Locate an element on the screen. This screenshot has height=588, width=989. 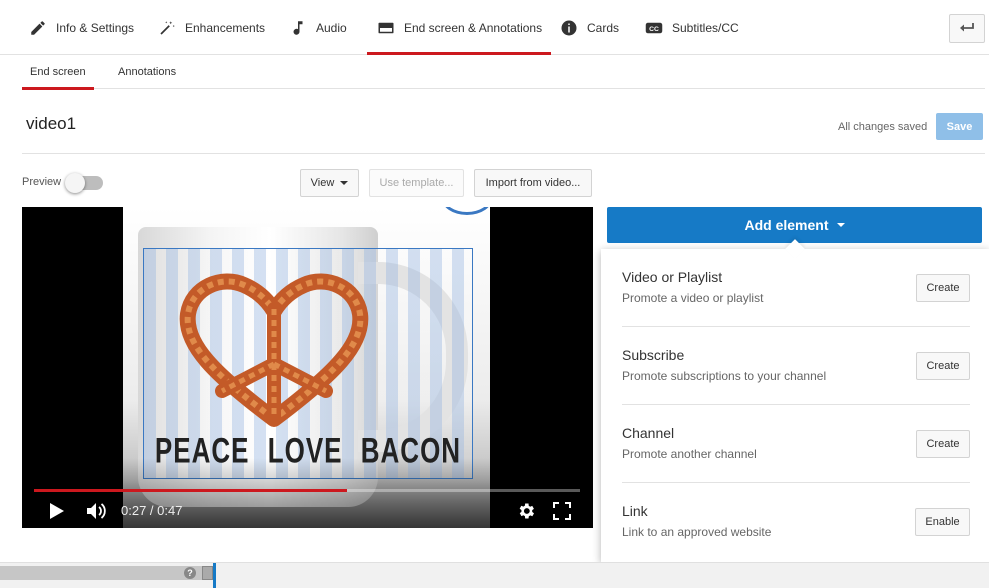
create-video-playlist-button: Create is located at coordinates (943, 288).